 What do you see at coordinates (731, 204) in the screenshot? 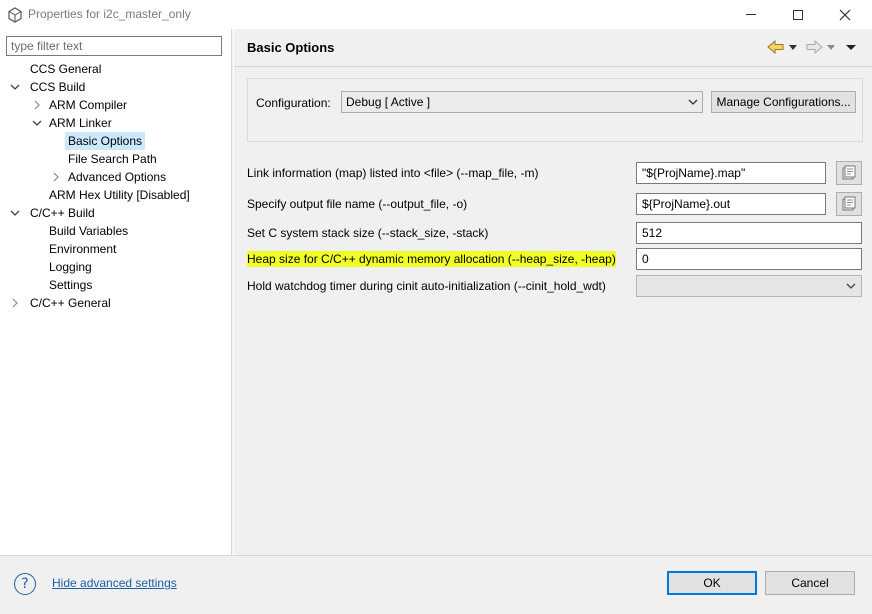
I see `output-file-input: ${ProjName}.out` at bounding box center [731, 204].